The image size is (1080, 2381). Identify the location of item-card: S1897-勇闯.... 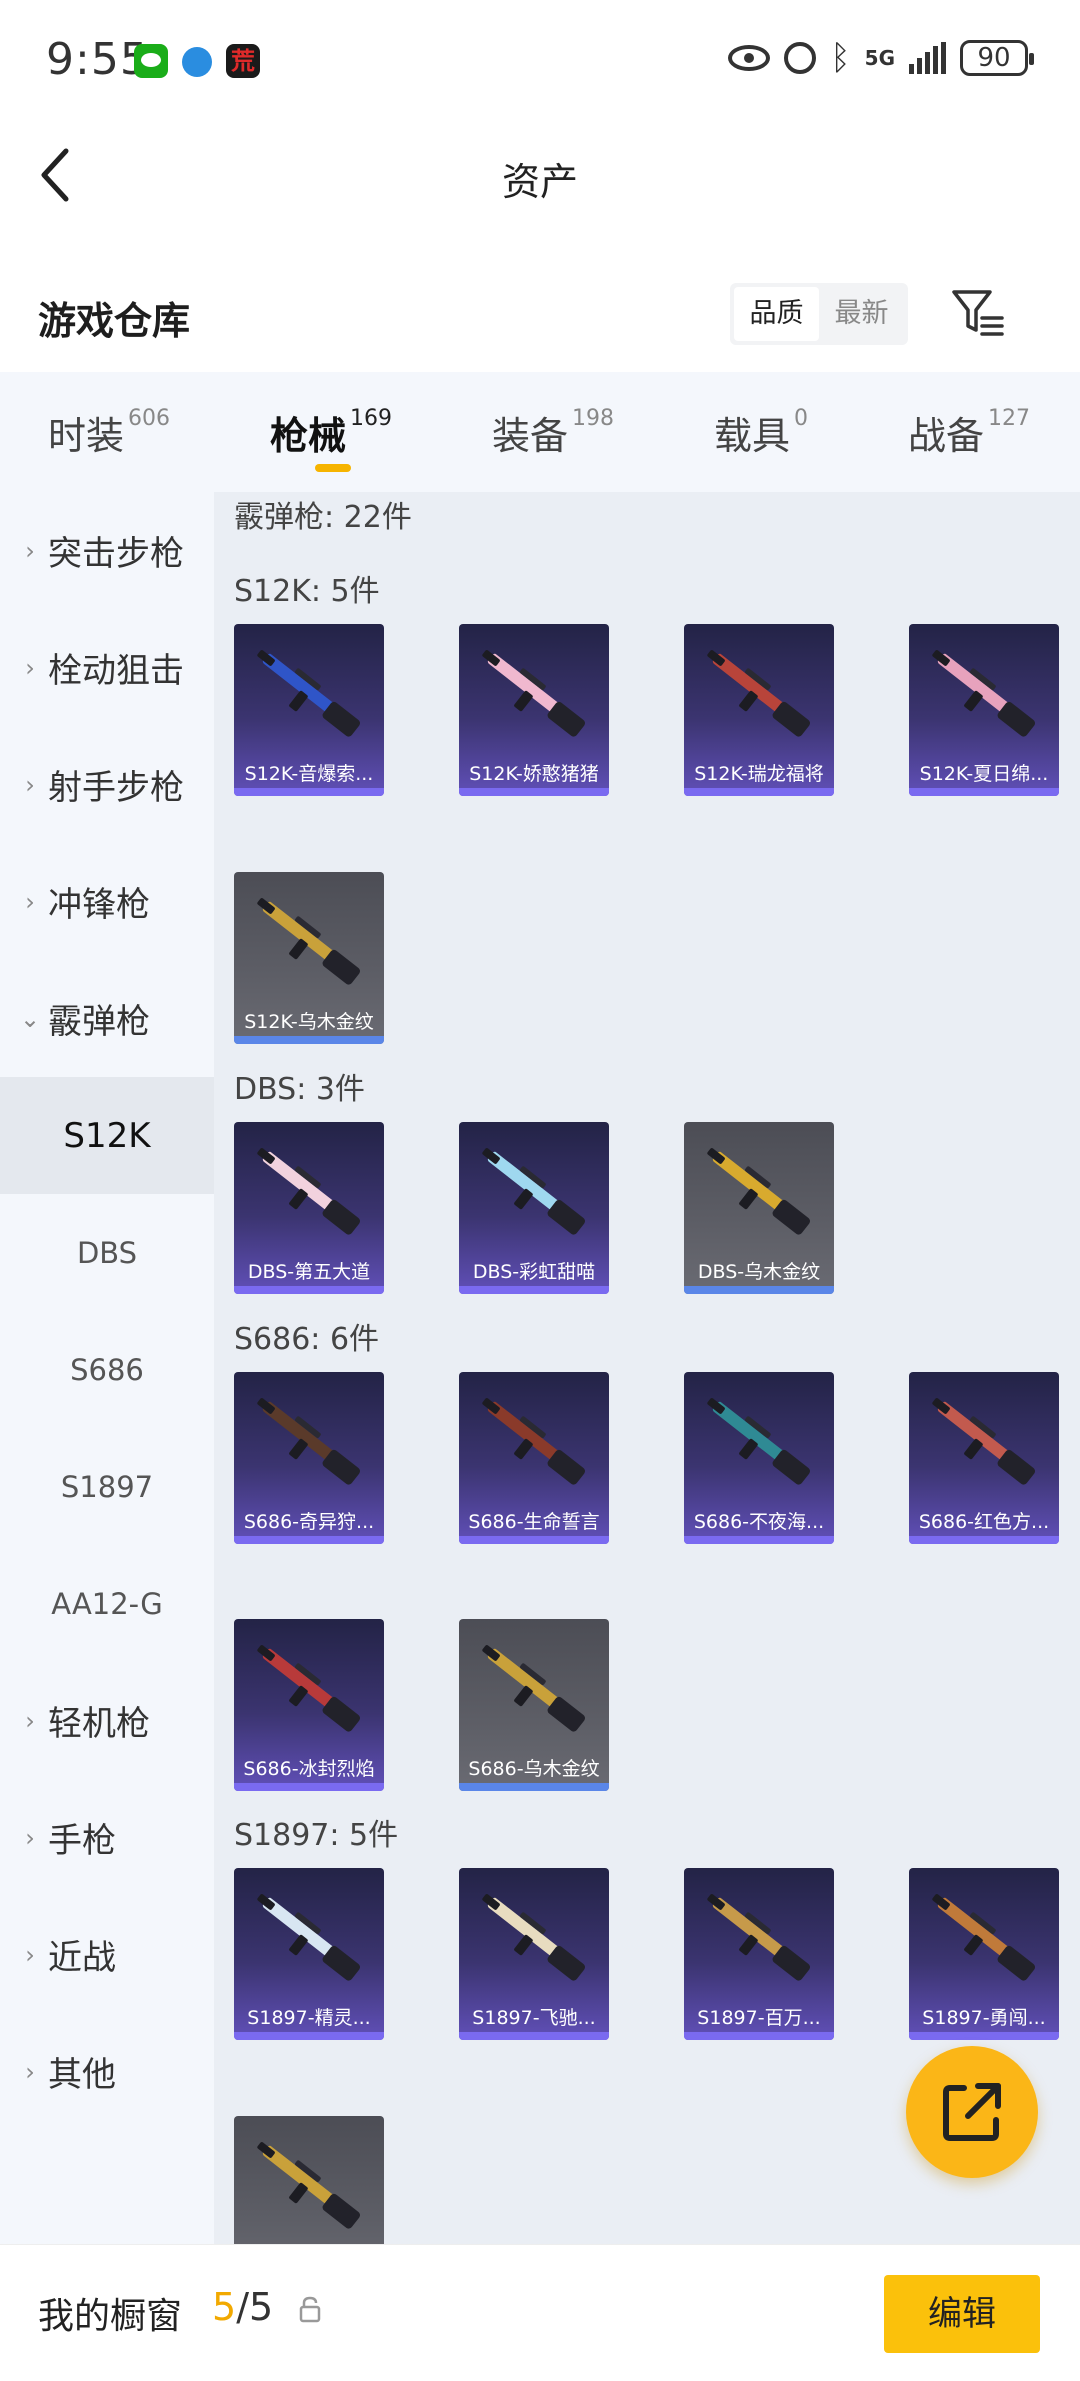
(984, 1954).